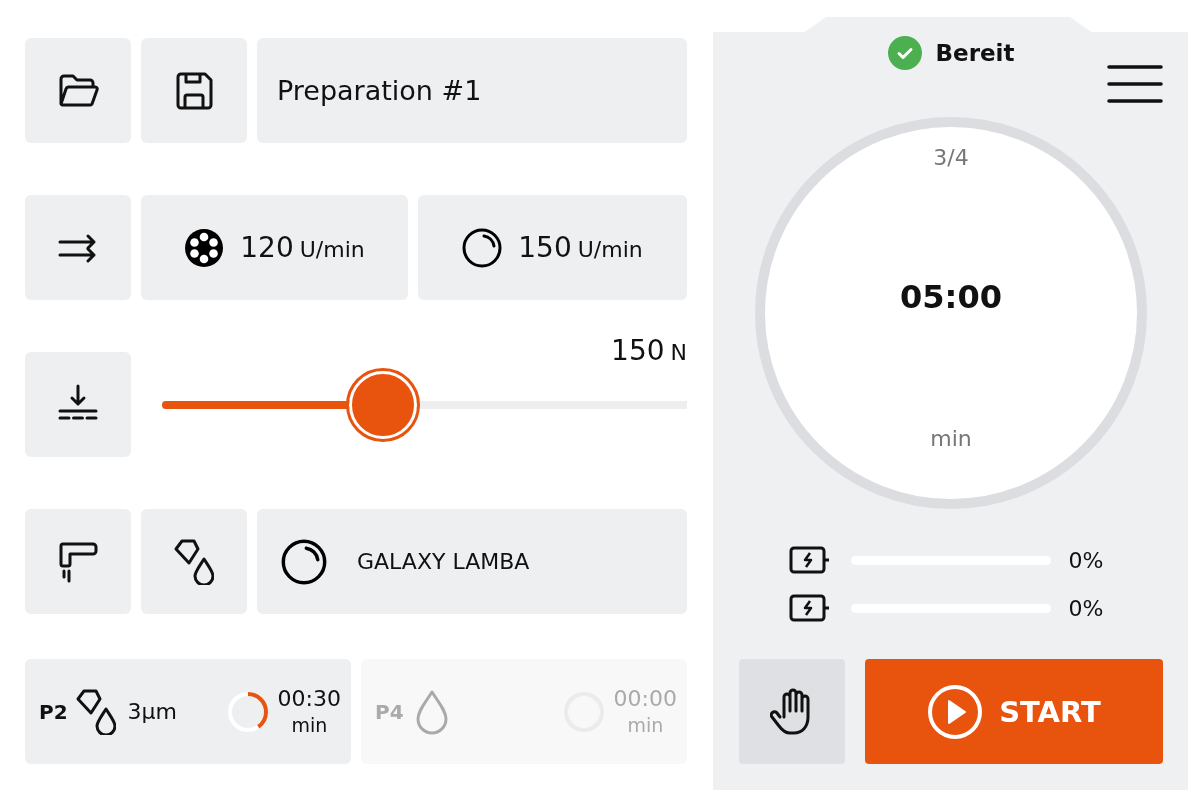 This screenshot has height=800, width=1200. What do you see at coordinates (649, 351) in the screenshot?
I see `force-reading: 150 N` at bounding box center [649, 351].